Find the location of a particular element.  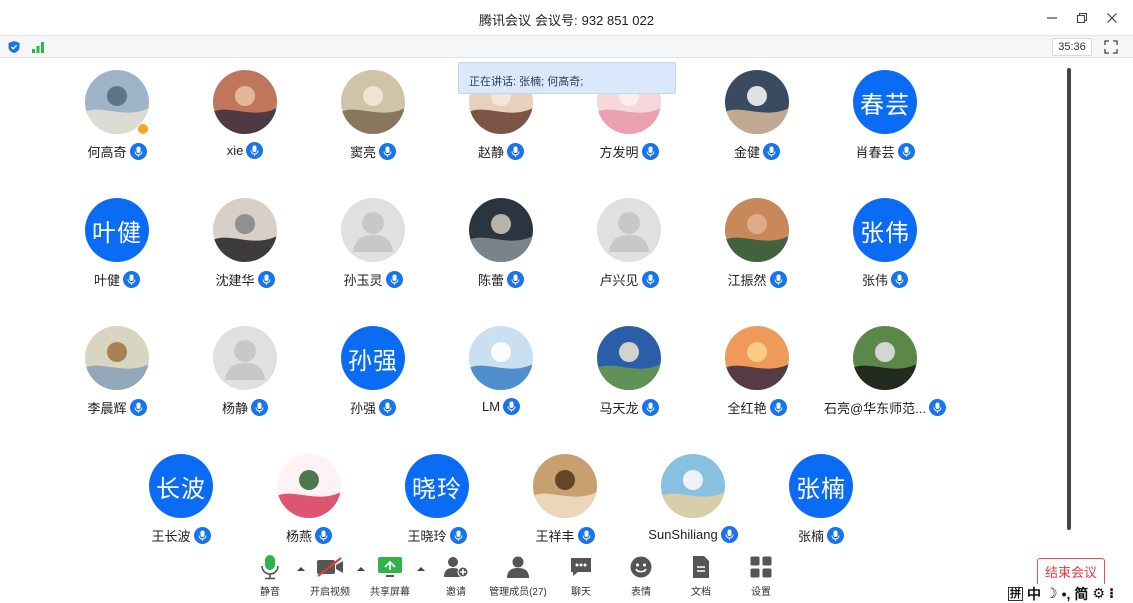

ime-language-toggle: 中 is located at coordinates (1034, 593).